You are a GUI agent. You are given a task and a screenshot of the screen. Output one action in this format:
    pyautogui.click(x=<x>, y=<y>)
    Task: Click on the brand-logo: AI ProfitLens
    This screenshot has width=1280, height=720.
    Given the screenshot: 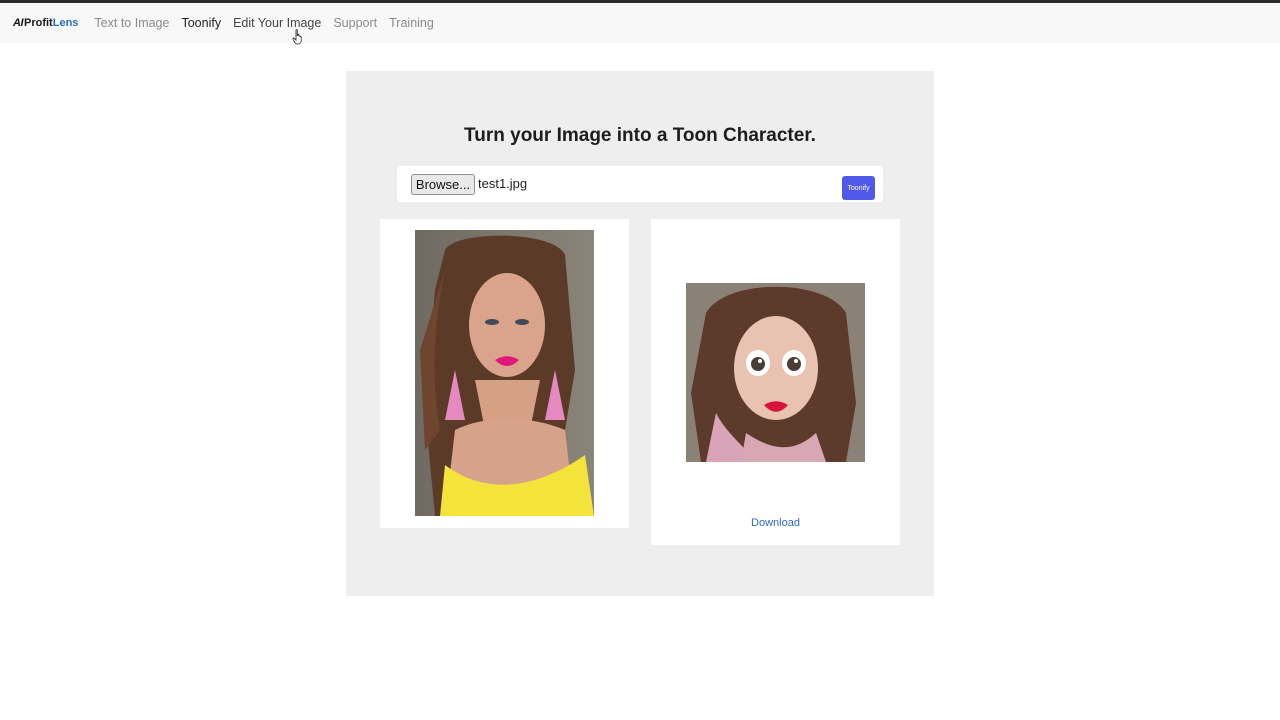 What is the action you would take?
    pyautogui.click(x=45, y=23)
    